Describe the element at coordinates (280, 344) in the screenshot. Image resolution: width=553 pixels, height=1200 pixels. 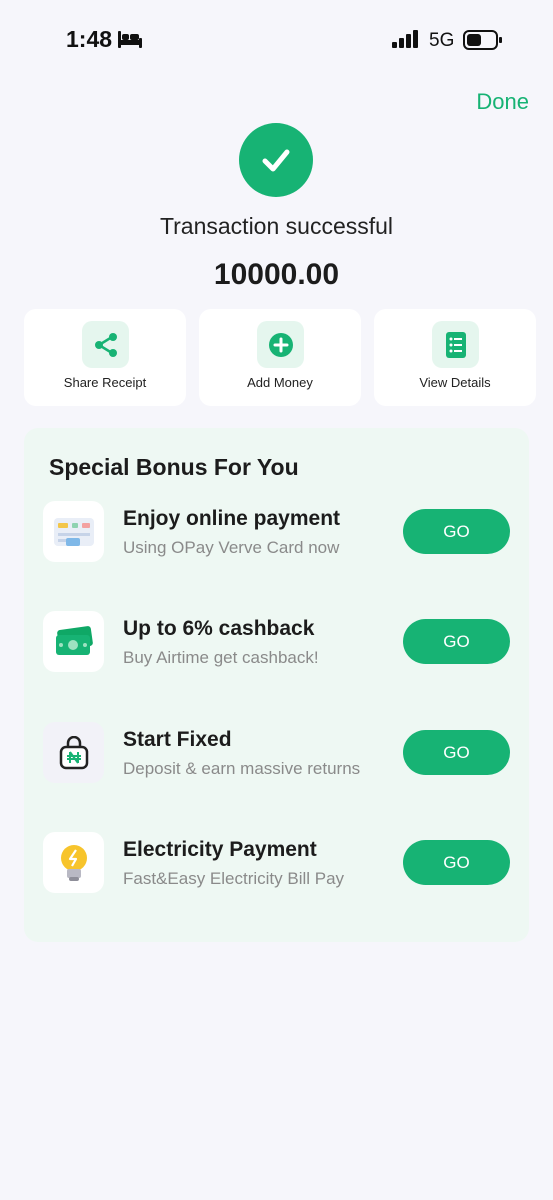
I see `plus-circle-icon` at that location.